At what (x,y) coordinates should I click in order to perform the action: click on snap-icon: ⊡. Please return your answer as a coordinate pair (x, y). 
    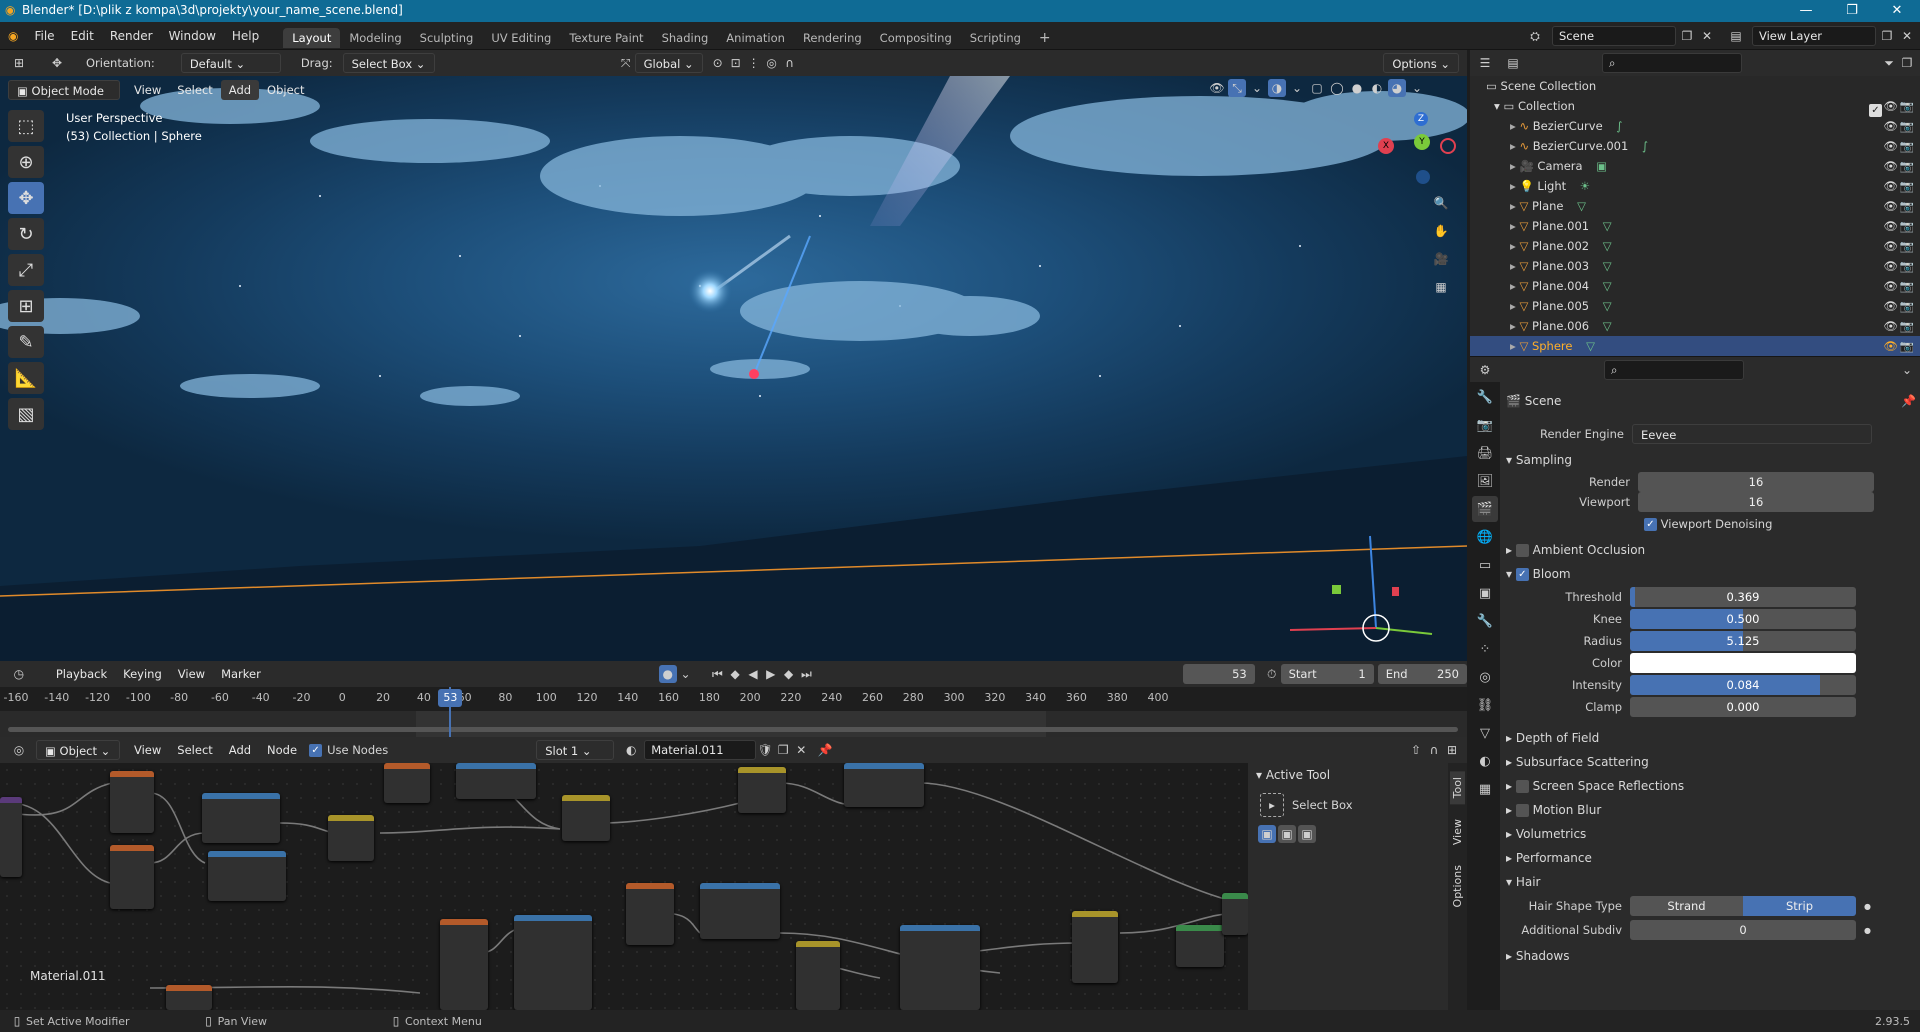
    Looking at the image, I should click on (736, 63).